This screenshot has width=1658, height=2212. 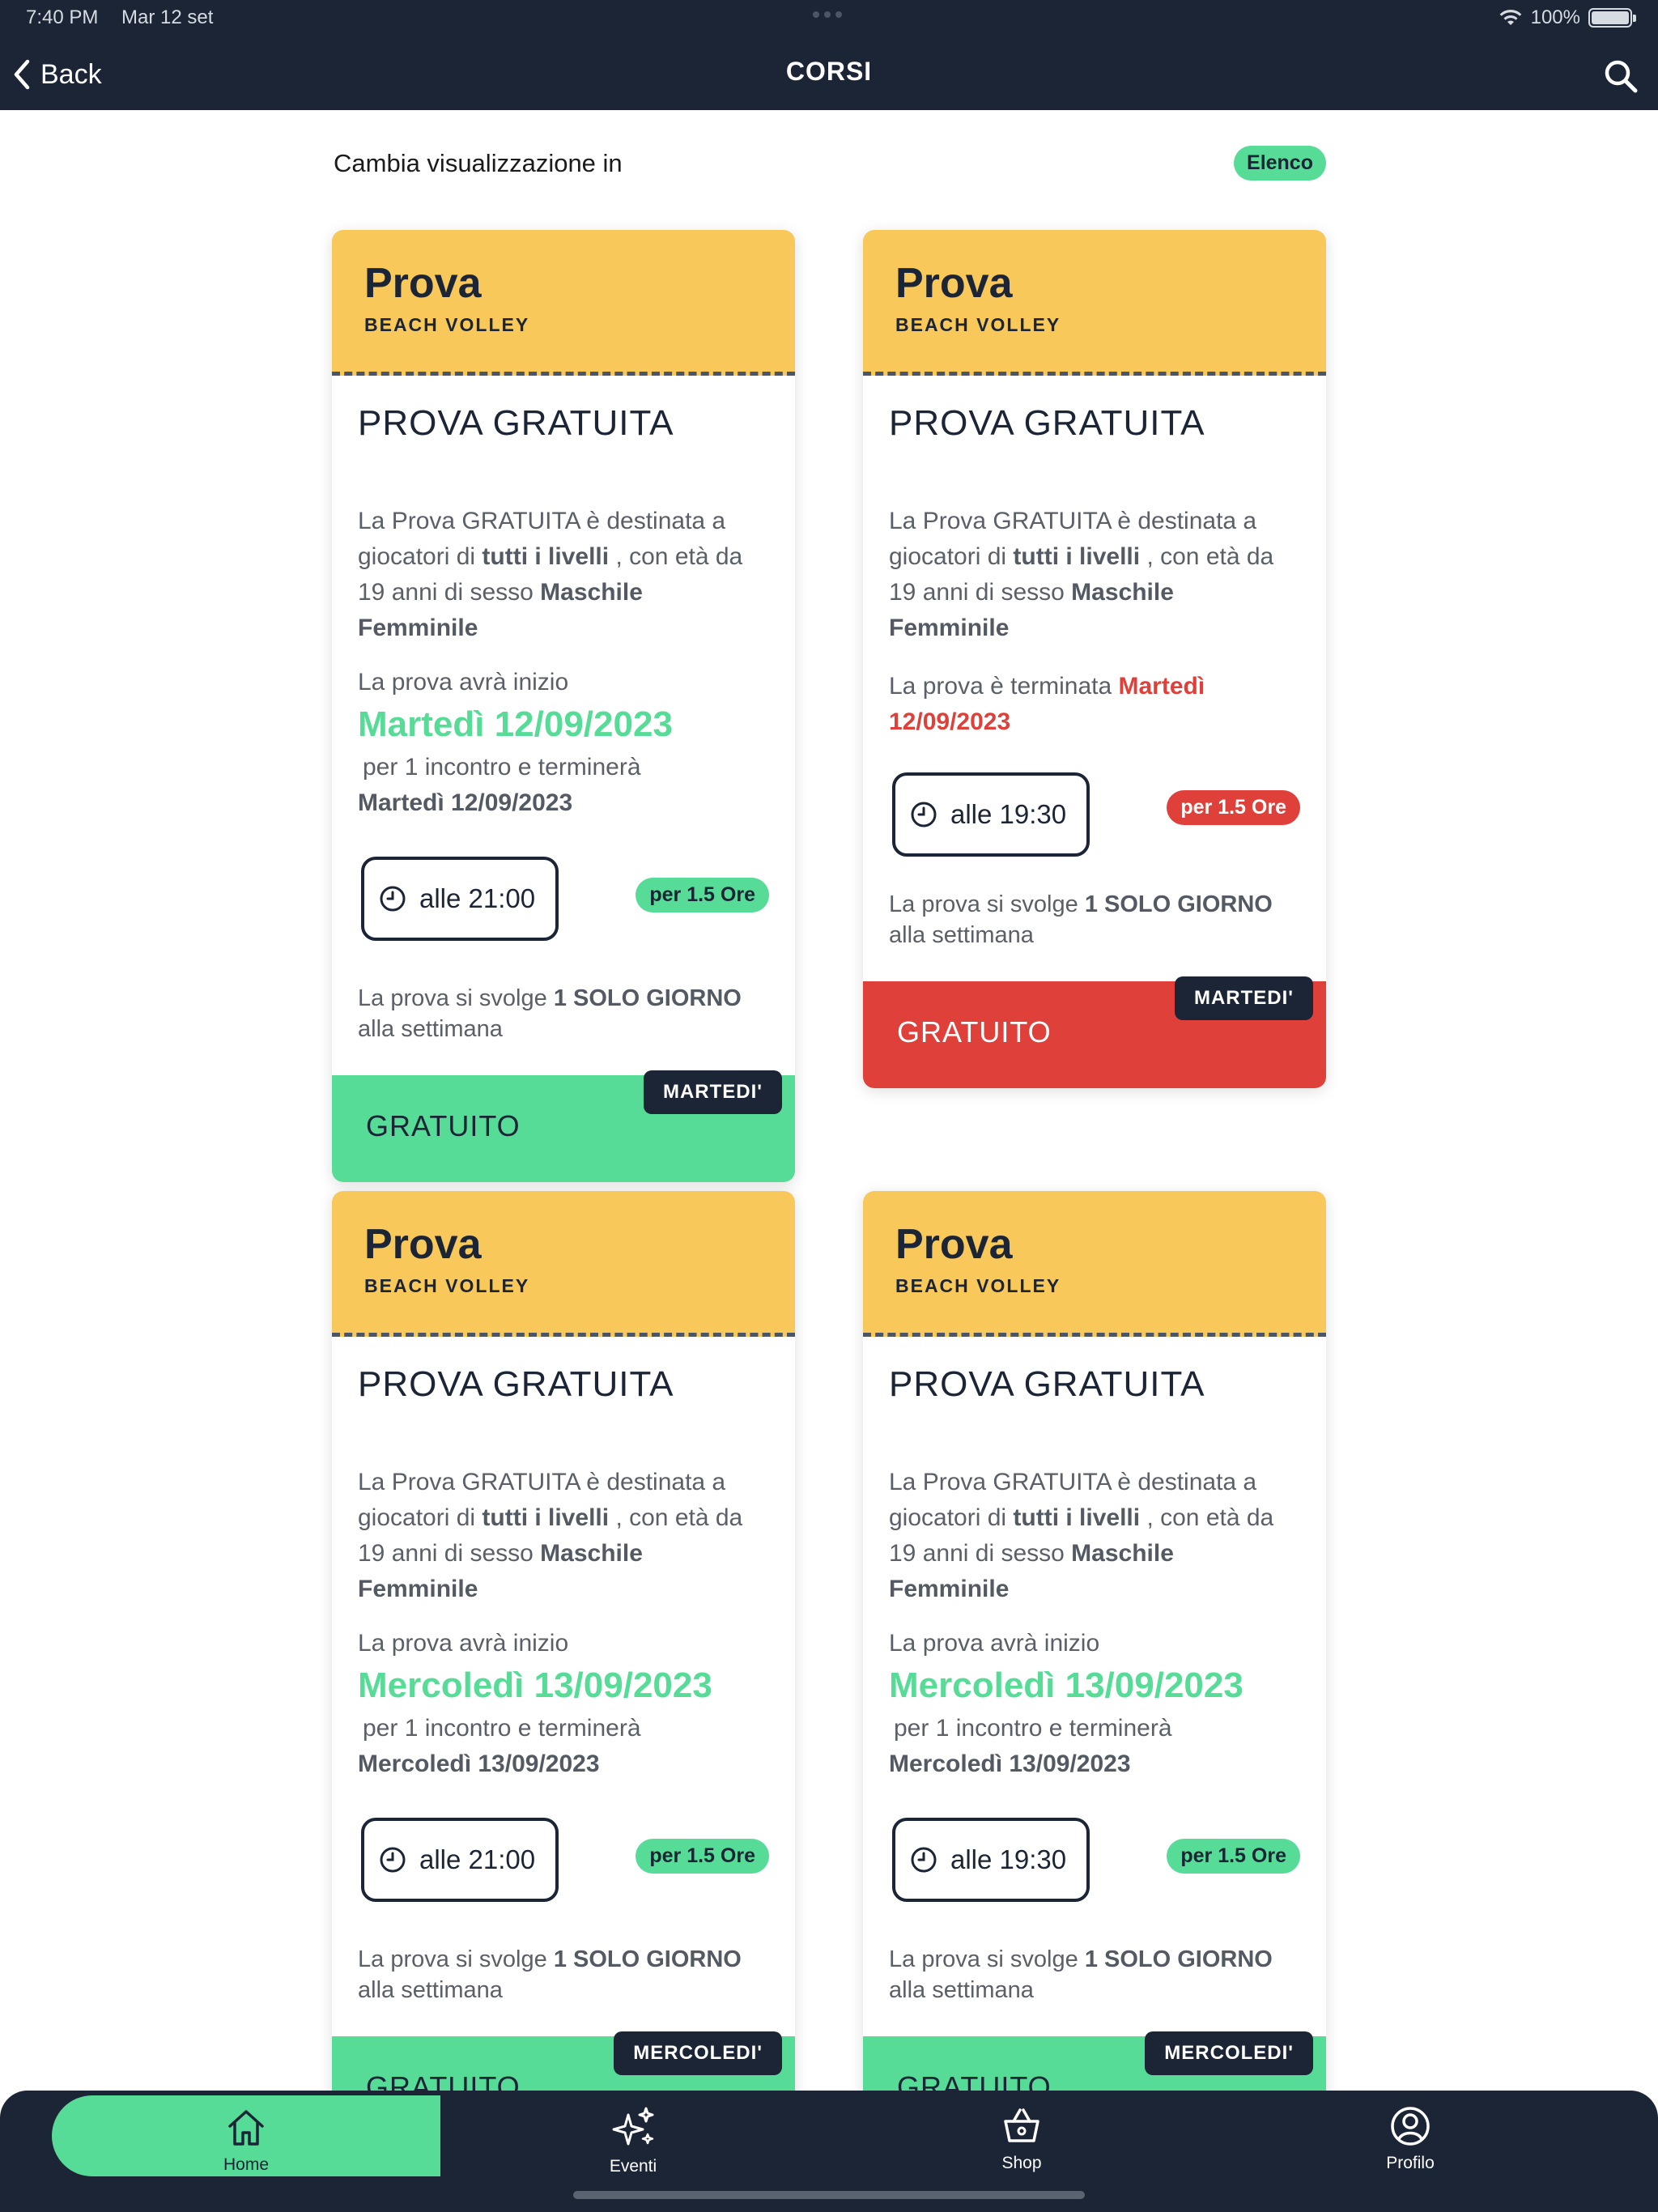 I want to click on home-icon, so click(x=246, y=2128).